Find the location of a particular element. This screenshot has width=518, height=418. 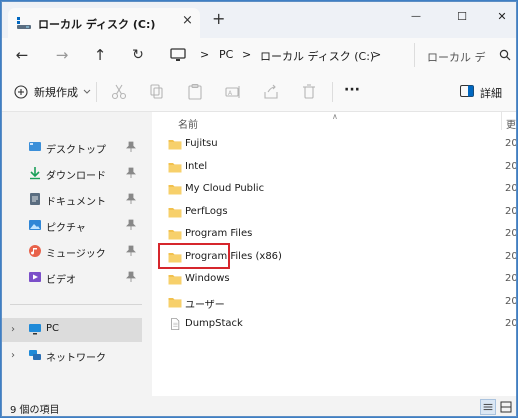

pc-monitor-icon is located at coordinates (178, 54).